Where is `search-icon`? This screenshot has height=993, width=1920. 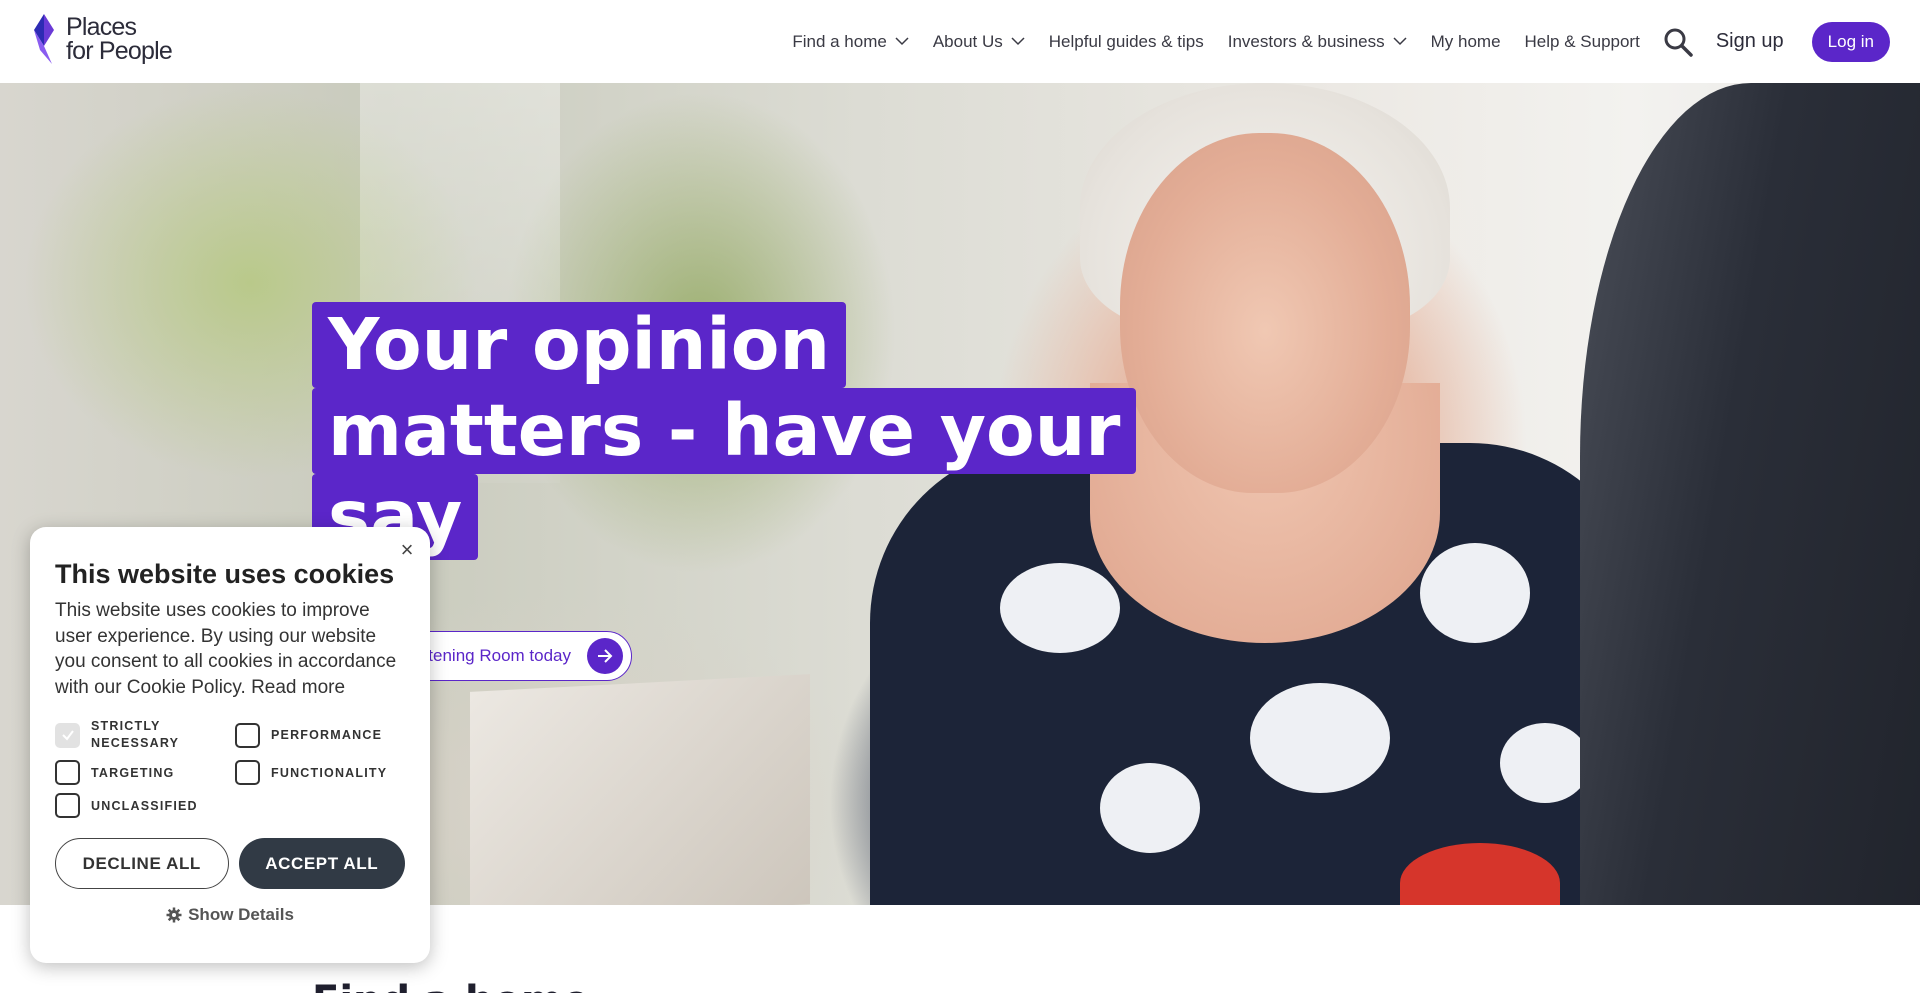 search-icon is located at coordinates (1678, 42).